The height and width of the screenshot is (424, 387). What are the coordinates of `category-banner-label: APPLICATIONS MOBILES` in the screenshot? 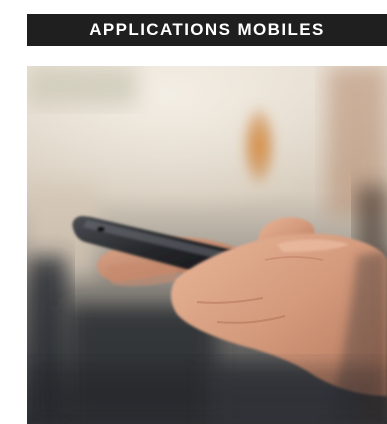 It's located at (207, 29).